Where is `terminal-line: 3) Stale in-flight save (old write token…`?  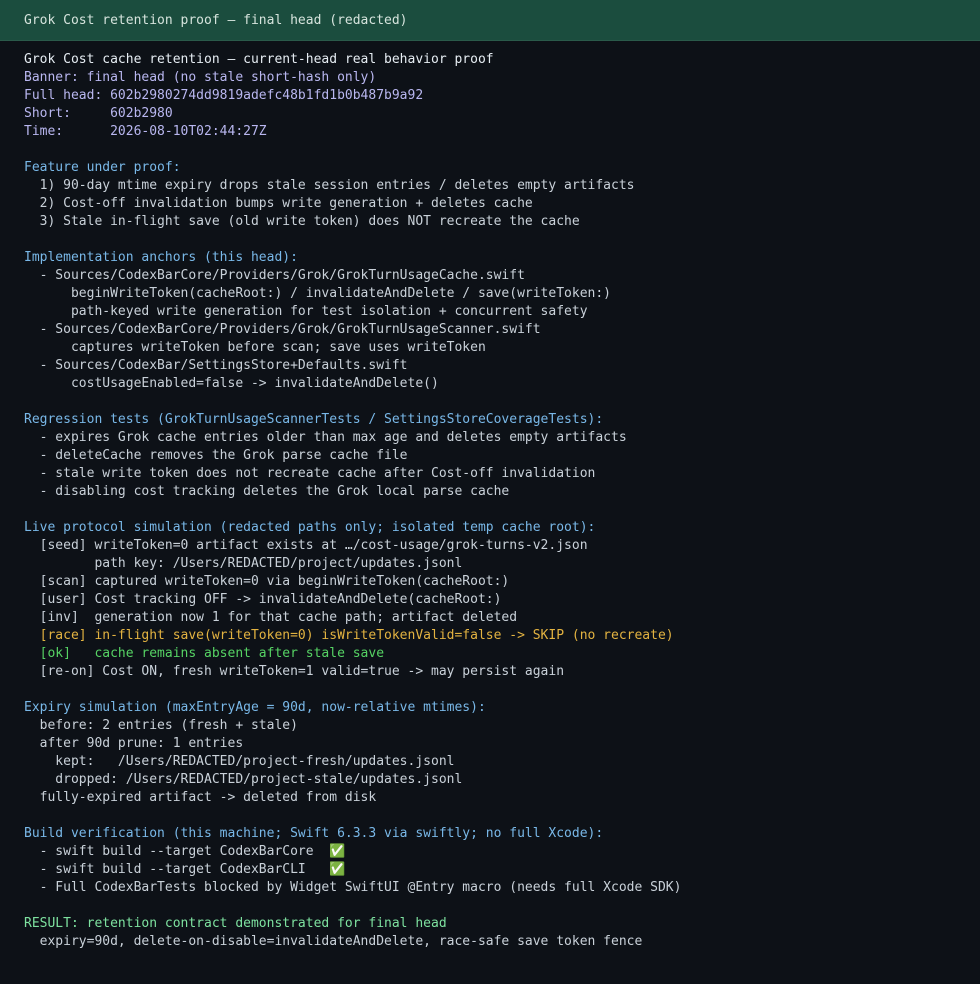 terminal-line: 3) Stale in-flight save (old write token… is located at coordinates (302, 221).